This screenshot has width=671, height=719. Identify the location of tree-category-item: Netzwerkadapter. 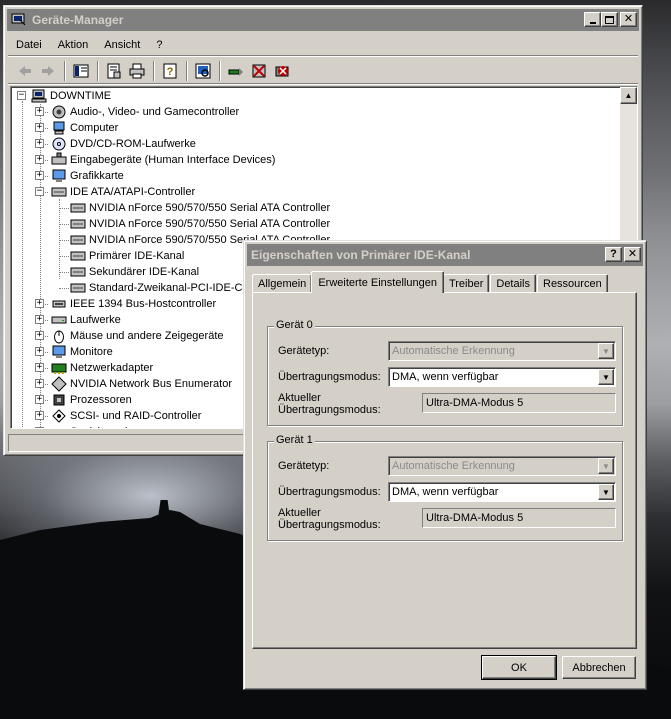
(102, 368).